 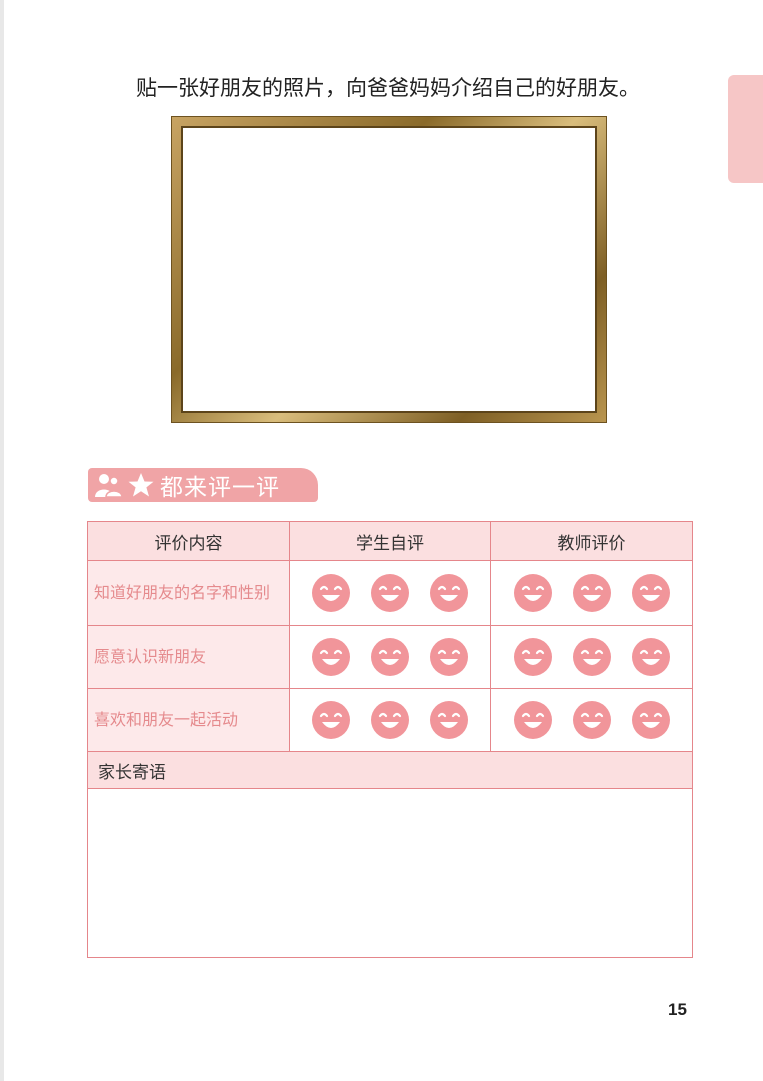 I want to click on header-teacher-eval: 教师评价, so click(x=591, y=541).